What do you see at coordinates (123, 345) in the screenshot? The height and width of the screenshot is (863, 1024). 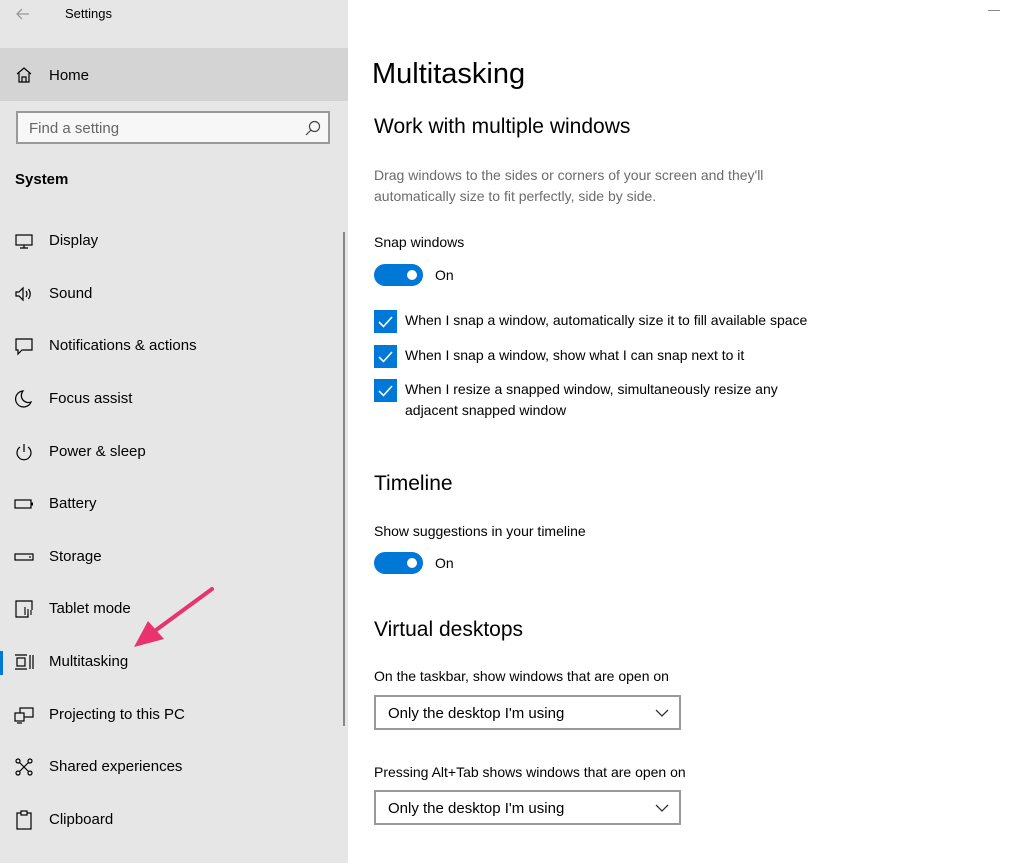 I see `sidebar-item-label: Notifications & actions` at bounding box center [123, 345].